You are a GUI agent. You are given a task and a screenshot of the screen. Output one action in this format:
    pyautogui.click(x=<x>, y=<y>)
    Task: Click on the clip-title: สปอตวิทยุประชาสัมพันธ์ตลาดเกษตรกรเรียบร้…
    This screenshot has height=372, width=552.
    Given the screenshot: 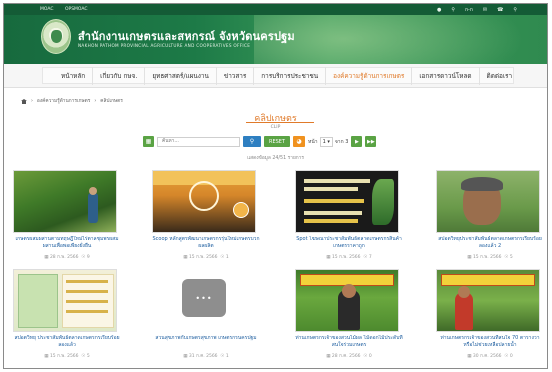 What is the action you would take?
    pyautogui.click(x=490, y=243)
    